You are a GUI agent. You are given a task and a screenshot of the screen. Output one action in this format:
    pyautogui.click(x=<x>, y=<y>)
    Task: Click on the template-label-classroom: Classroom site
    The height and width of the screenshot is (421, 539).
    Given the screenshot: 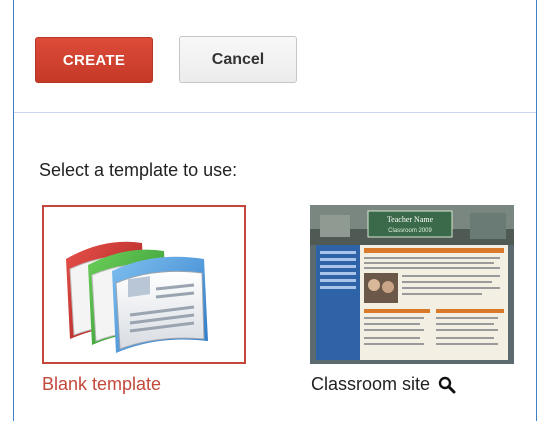 What is the action you would take?
    pyautogui.click(x=370, y=384)
    